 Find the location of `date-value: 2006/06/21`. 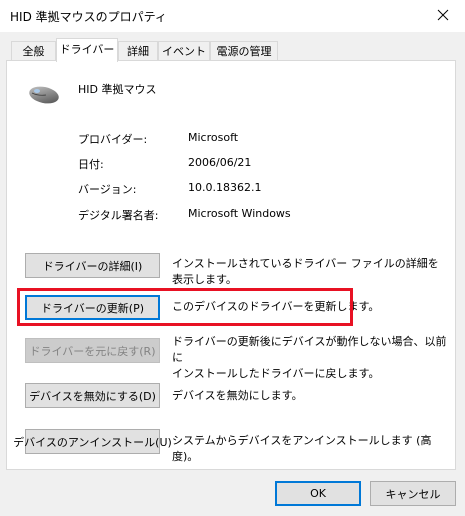

date-value: 2006/06/21 is located at coordinates (220, 162).